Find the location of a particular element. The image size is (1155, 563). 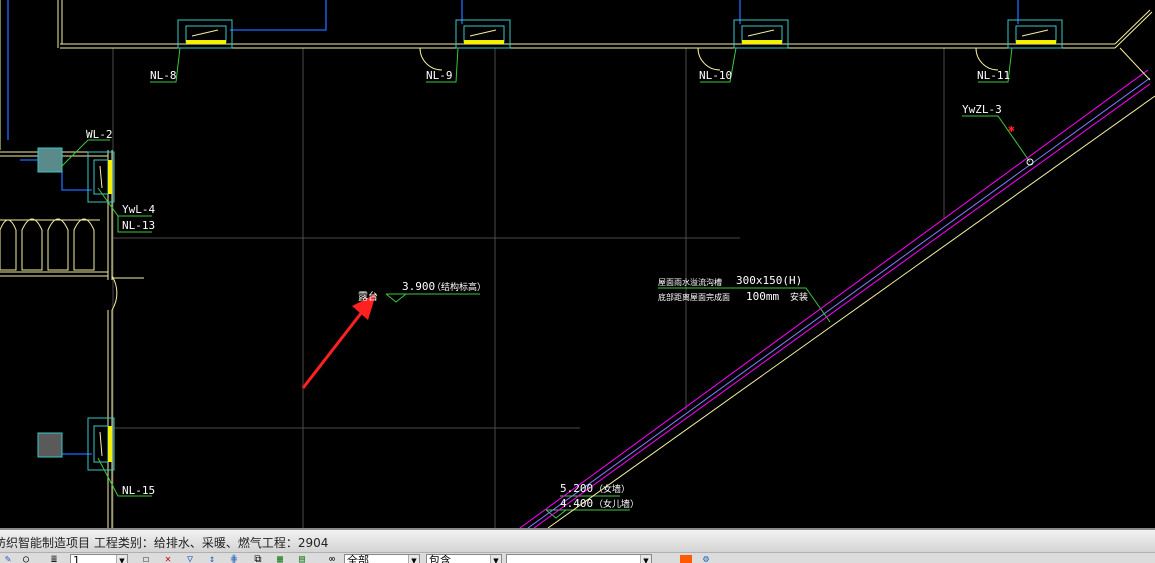

settings-icon: ⚙ is located at coordinates (706, 559).